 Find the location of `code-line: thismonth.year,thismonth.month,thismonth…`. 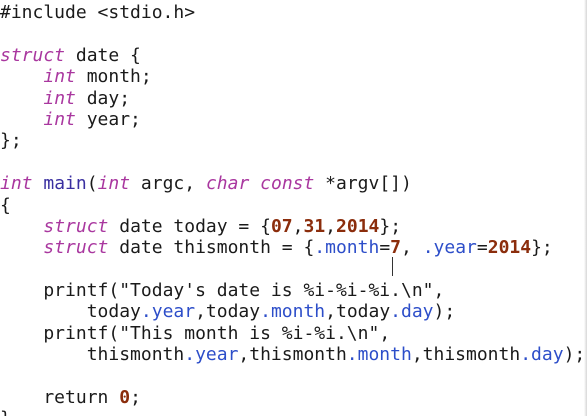

code-line: thismonth.year,thismonth.month,thismonth… is located at coordinates (293, 355).